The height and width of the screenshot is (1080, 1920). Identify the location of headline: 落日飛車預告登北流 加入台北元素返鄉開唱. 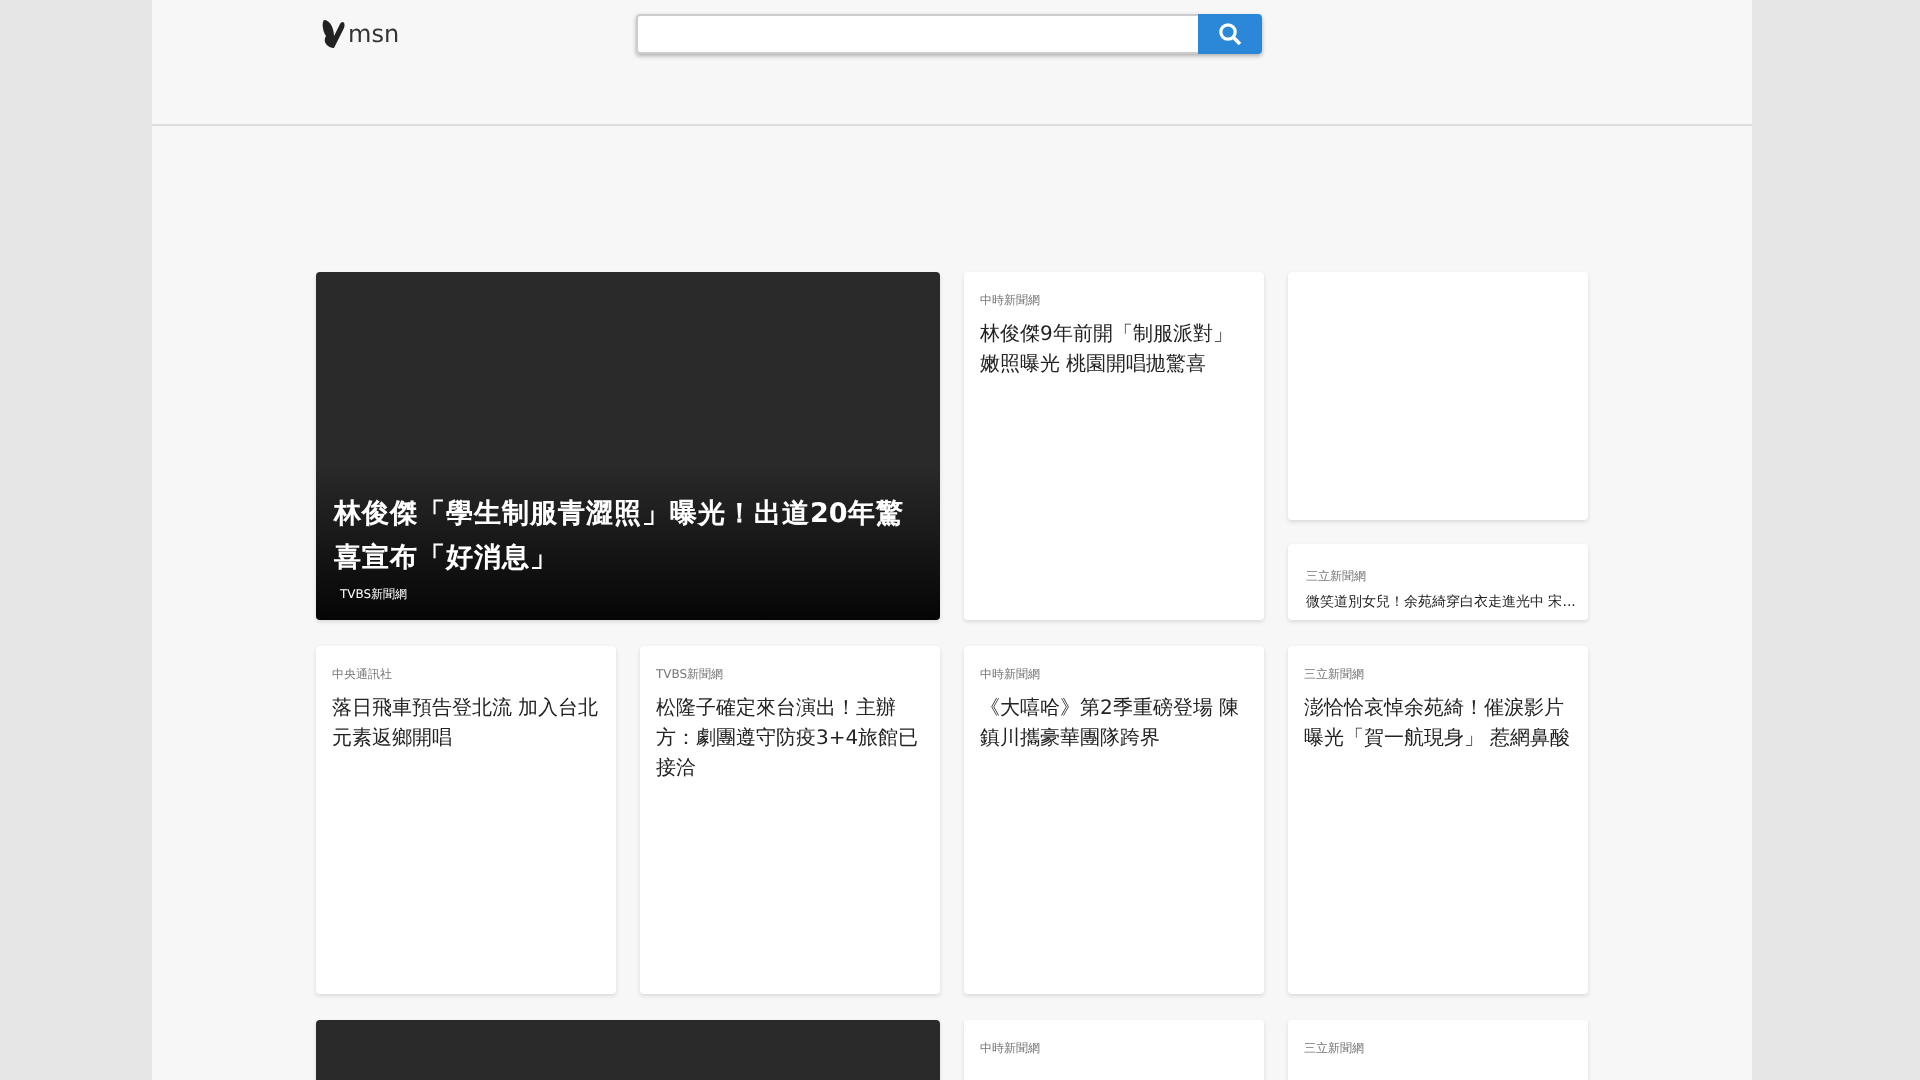
(466, 724).